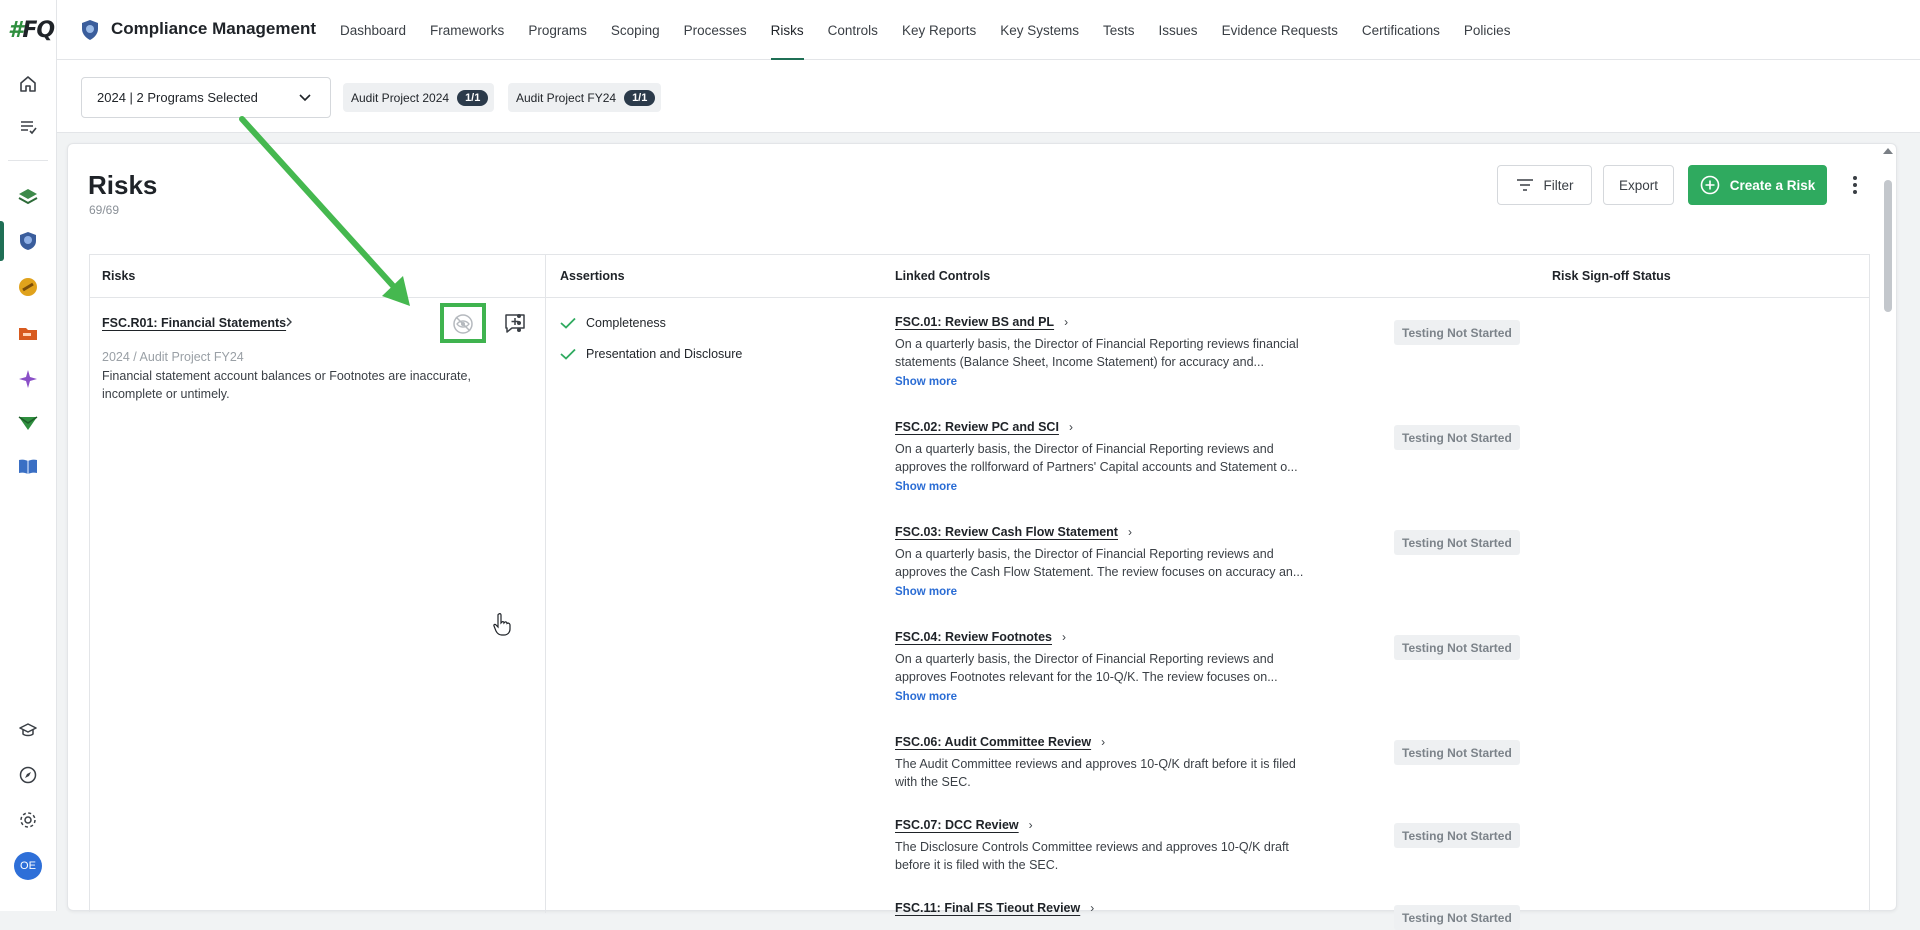  I want to click on app-logo: #FQ, so click(31, 30).